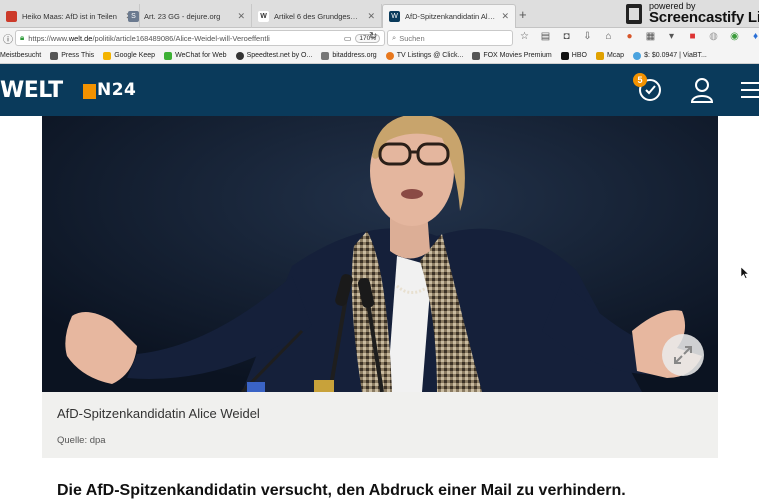 Image resolution: width=759 pixels, height=500 pixels. I want to click on tab-title: AfD-Spitzenkandidatin Alice, so click(450, 16).